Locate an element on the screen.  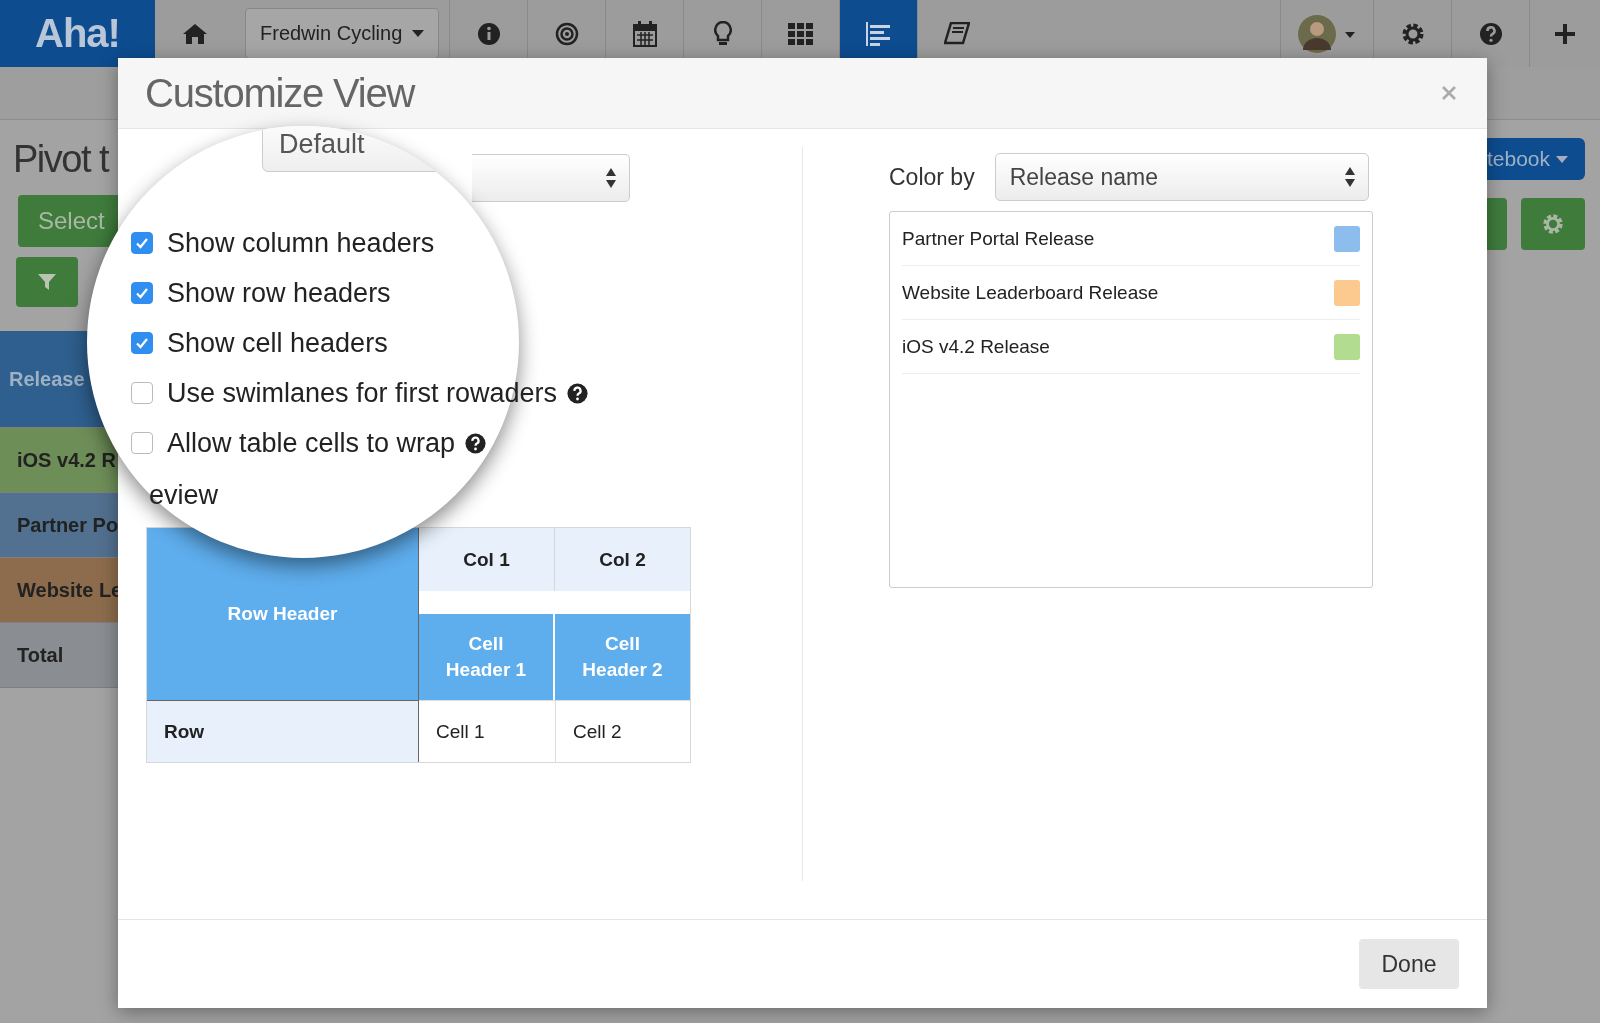
option-label: Show column headers is located at coordinates (301, 243).